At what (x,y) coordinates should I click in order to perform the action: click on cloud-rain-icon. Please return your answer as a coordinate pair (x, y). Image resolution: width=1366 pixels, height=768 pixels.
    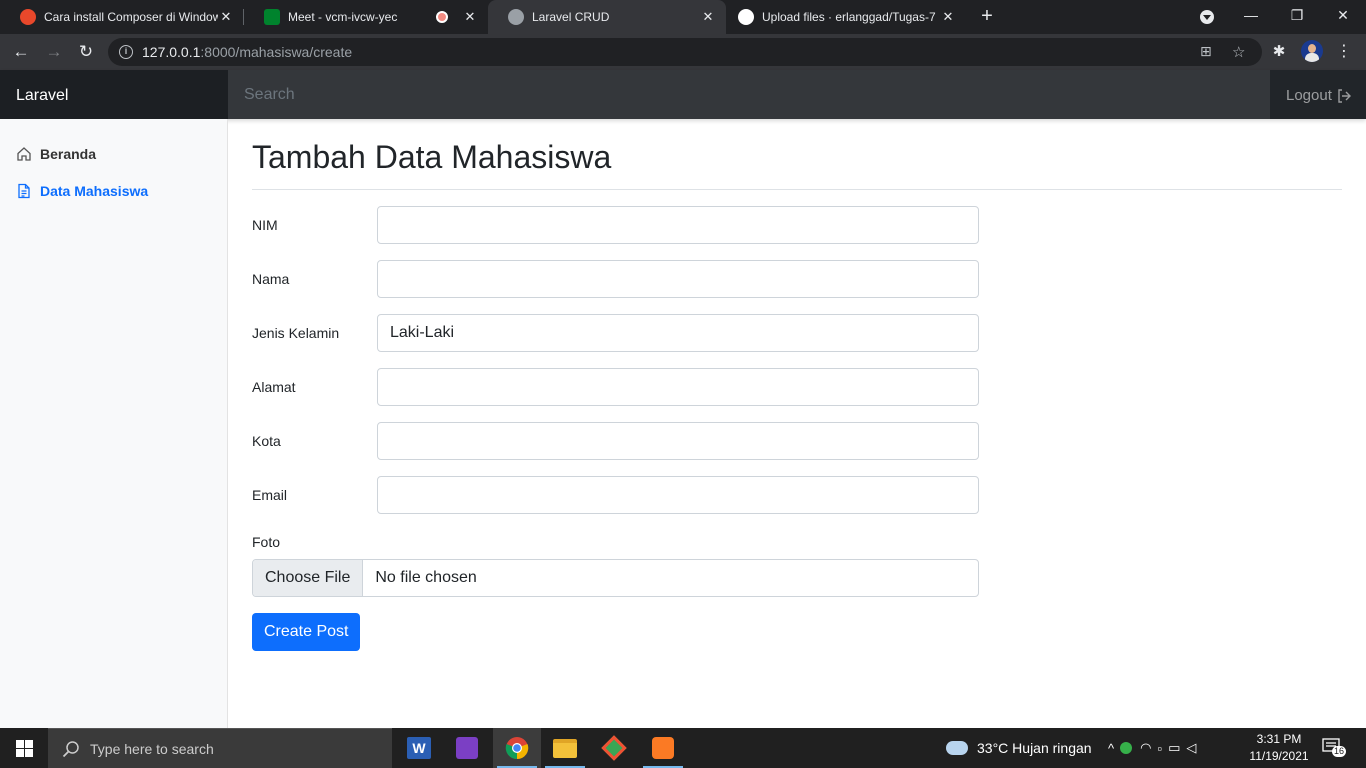
    Looking at the image, I should click on (957, 748).